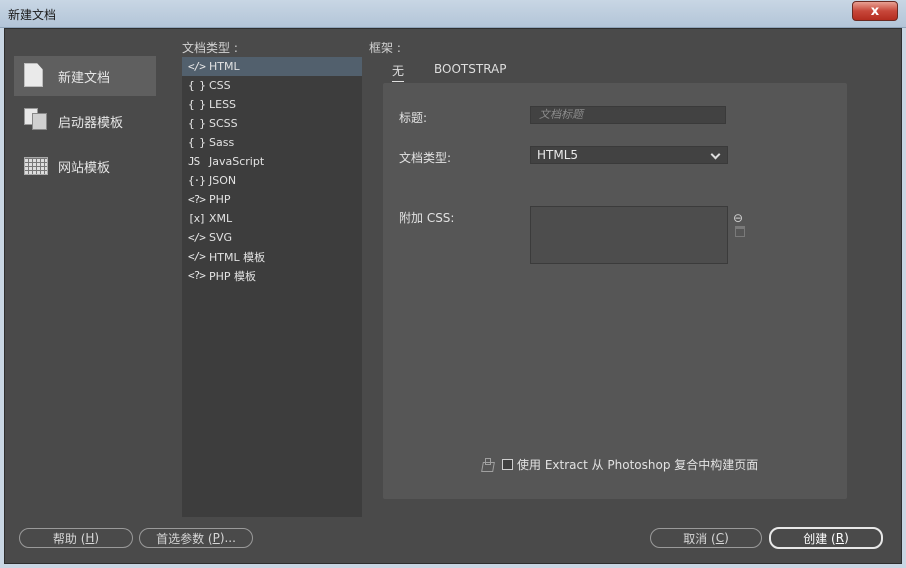 This screenshot has width=906, height=568. I want to click on close-icon: x, so click(875, 11).